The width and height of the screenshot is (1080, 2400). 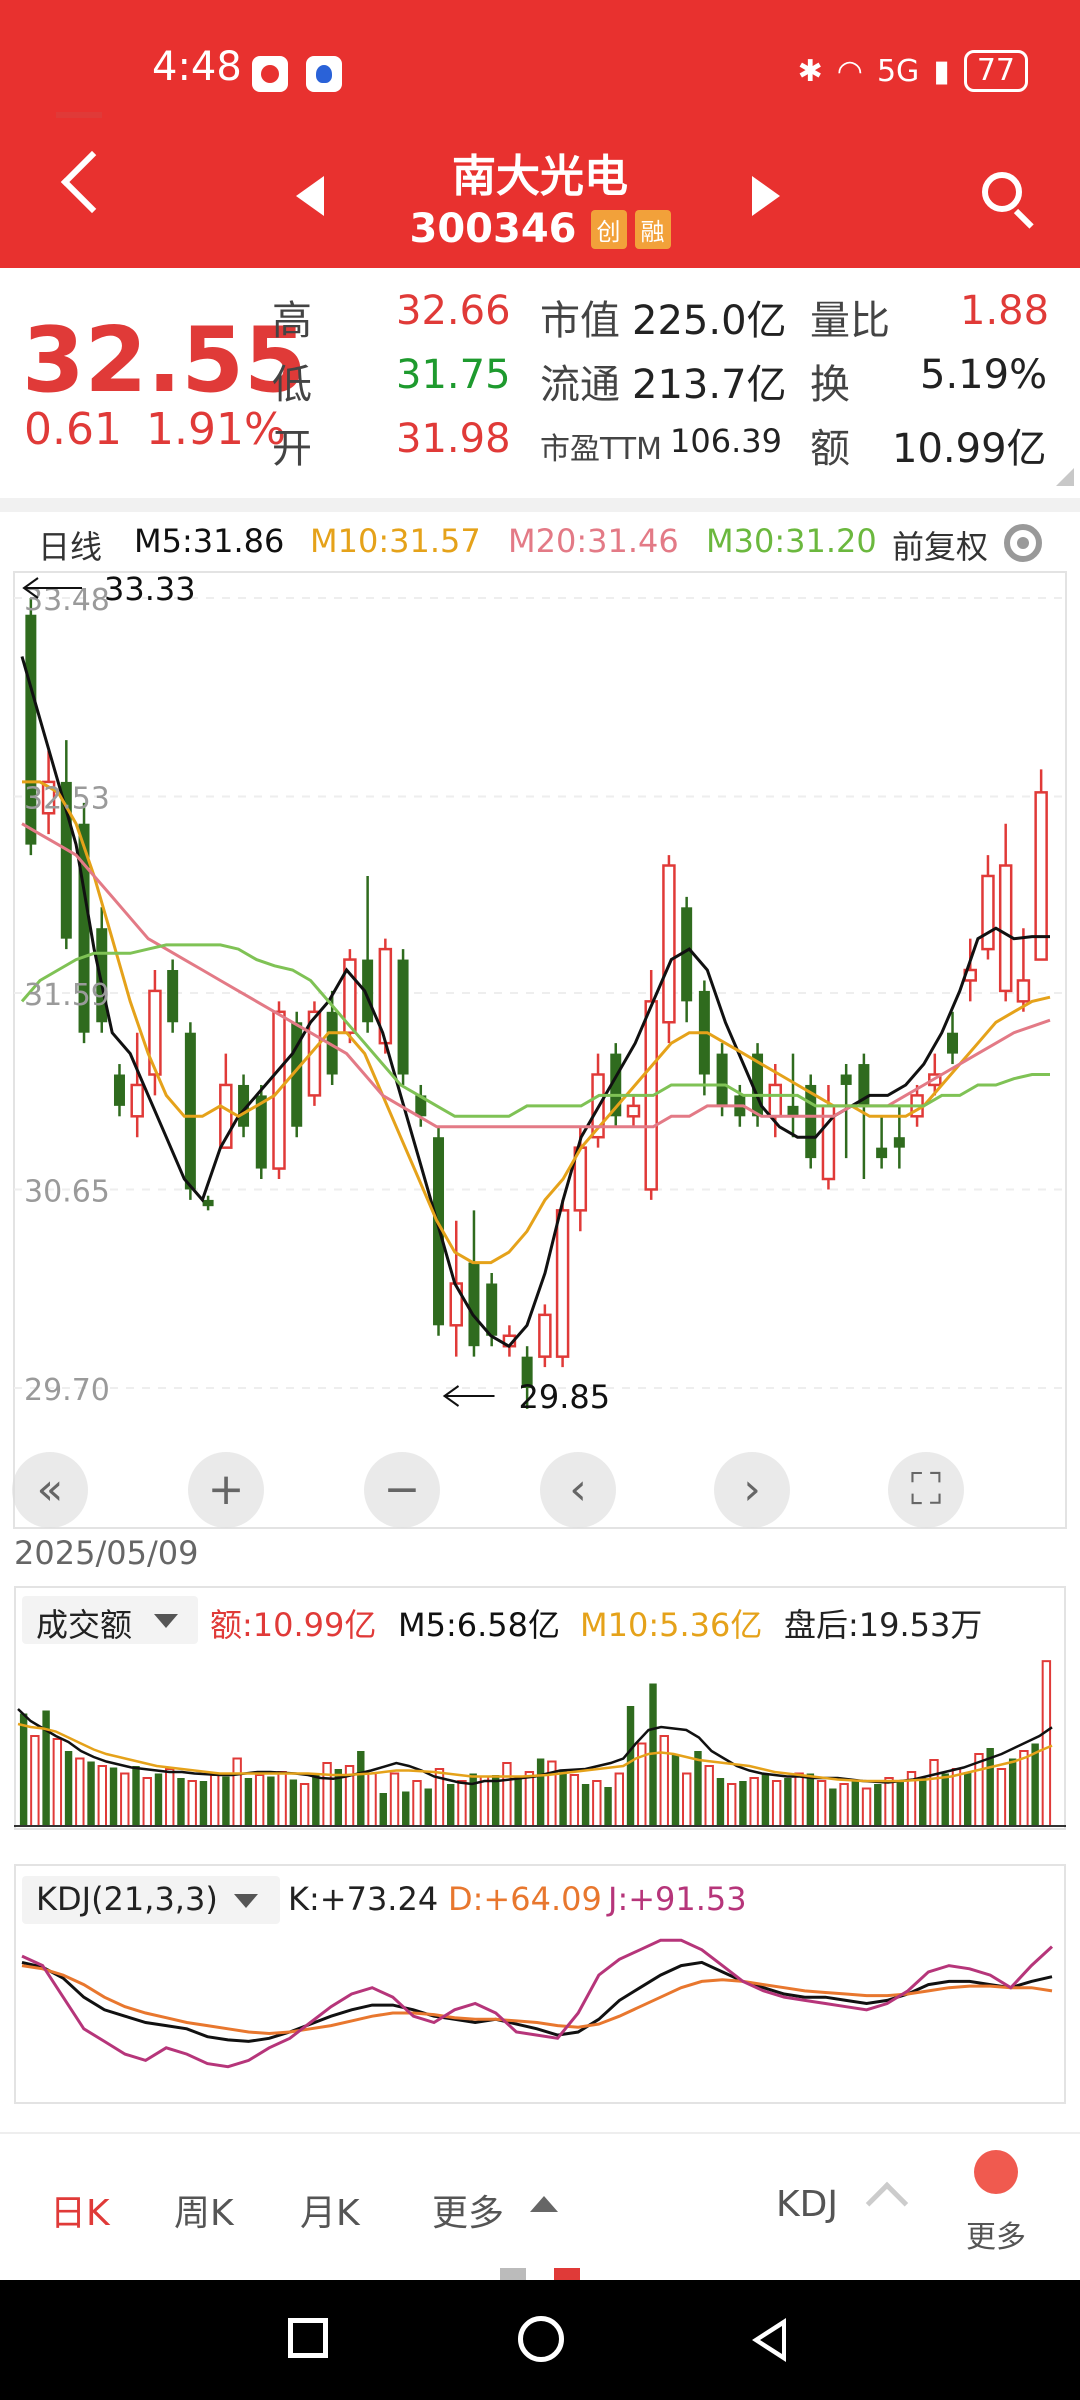 I want to click on kdj-j-label: J:+91.53, so click(x=677, y=1899).